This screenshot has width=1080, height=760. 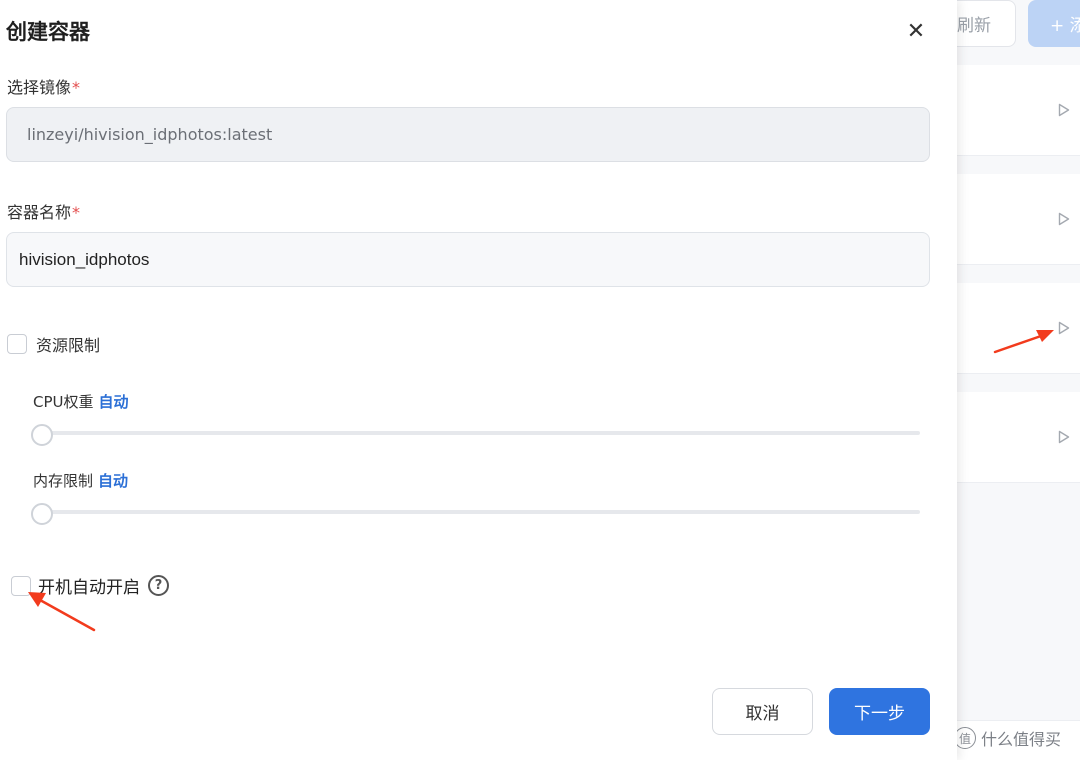 I want to click on resource-limit-checkbox, so click(x=17, y=344).